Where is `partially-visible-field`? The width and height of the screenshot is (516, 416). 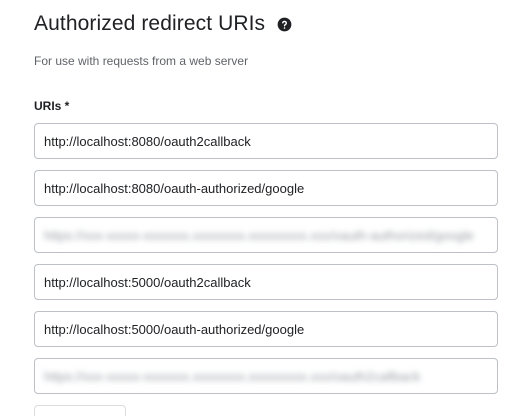 partially-visible-field is located at coordinates (80, 410).